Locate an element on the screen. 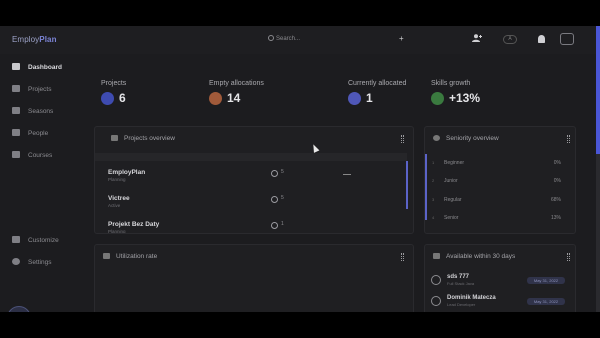 The image size is (600, 338). table-header is located at coordinates (251, 157).